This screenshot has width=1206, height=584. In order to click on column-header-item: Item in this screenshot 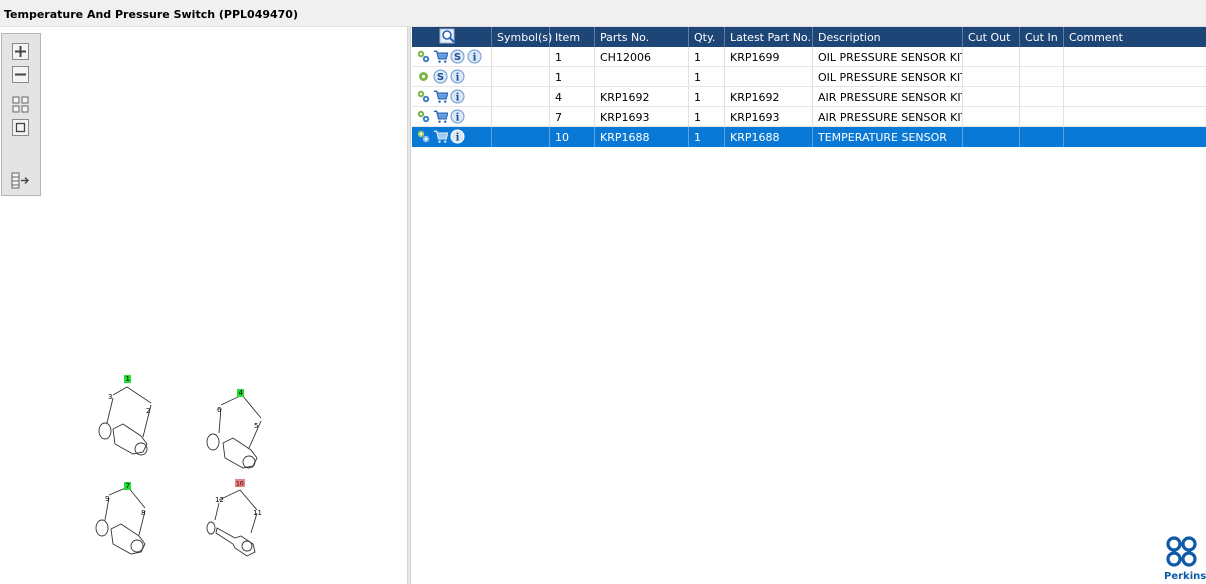, I will do `click(572, 37)`.